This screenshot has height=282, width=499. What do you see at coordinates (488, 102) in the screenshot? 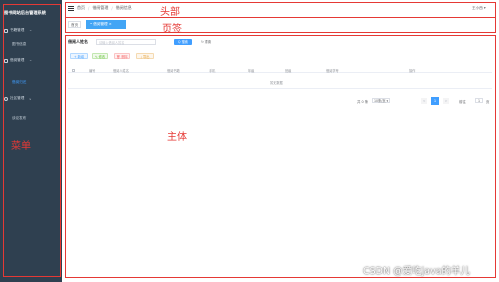
I see `page-suffix: 页` at bounding box center [488, 102].